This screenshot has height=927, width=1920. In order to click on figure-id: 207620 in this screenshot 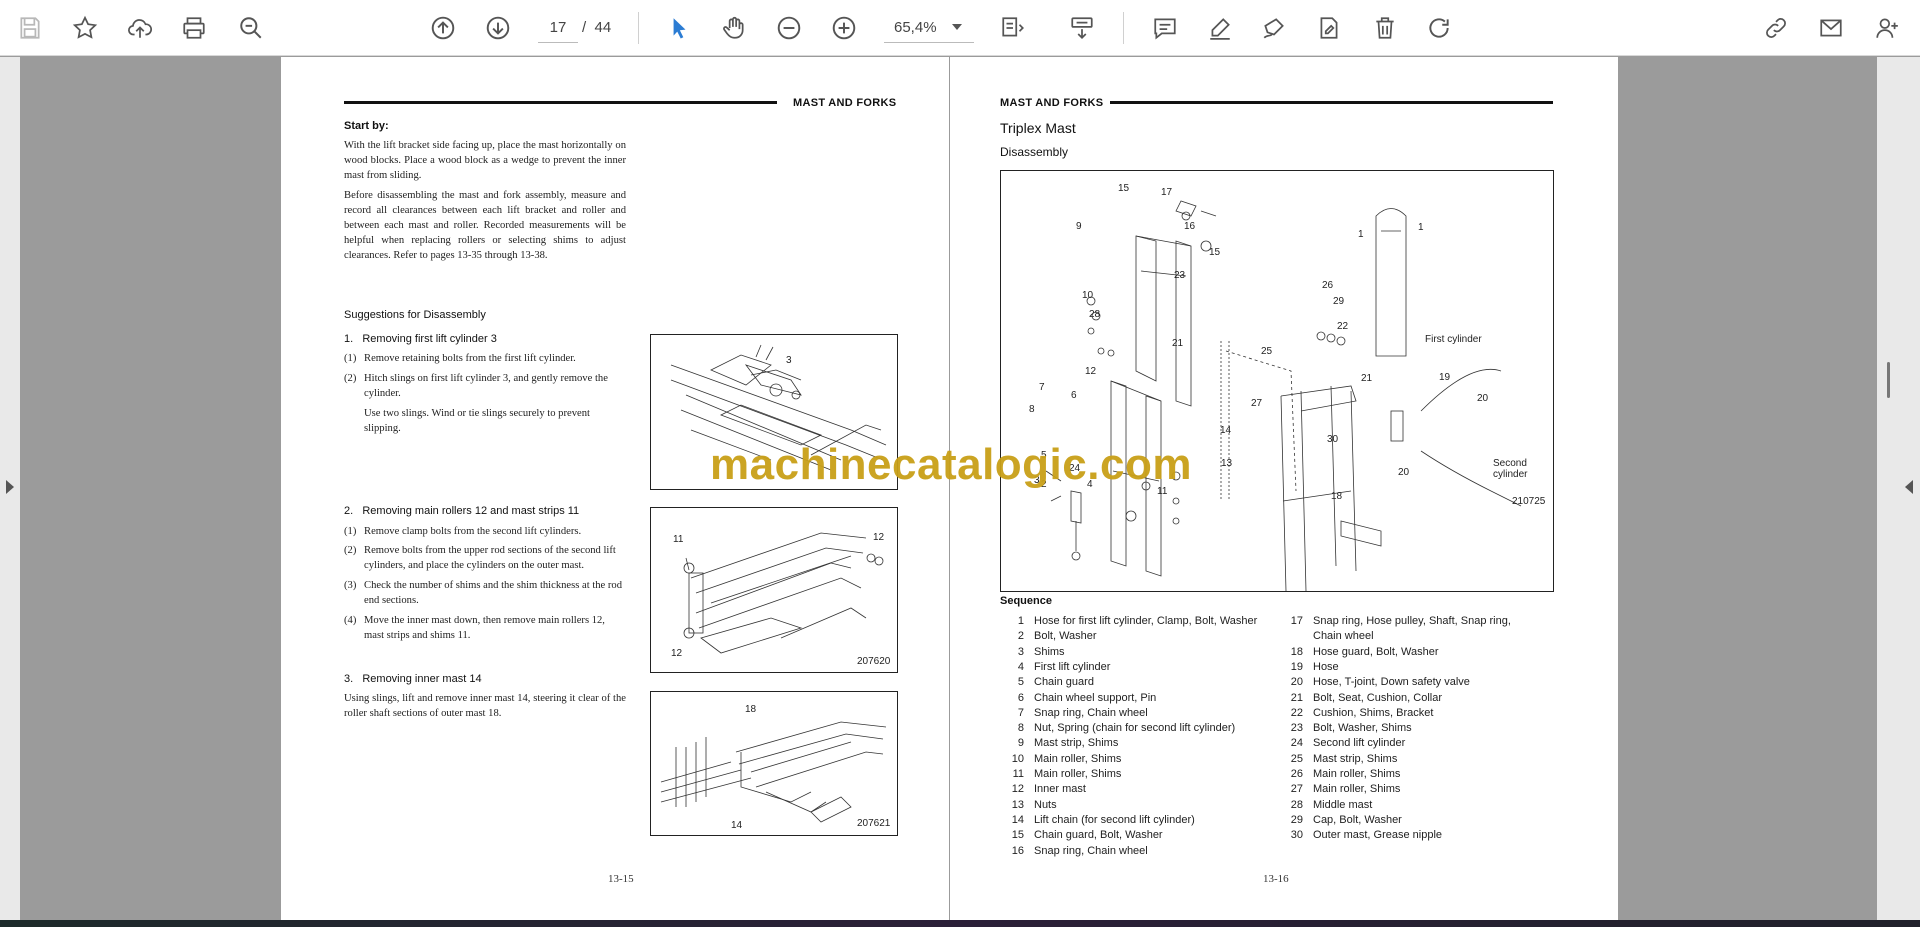, I will do `click(874, 661)`.